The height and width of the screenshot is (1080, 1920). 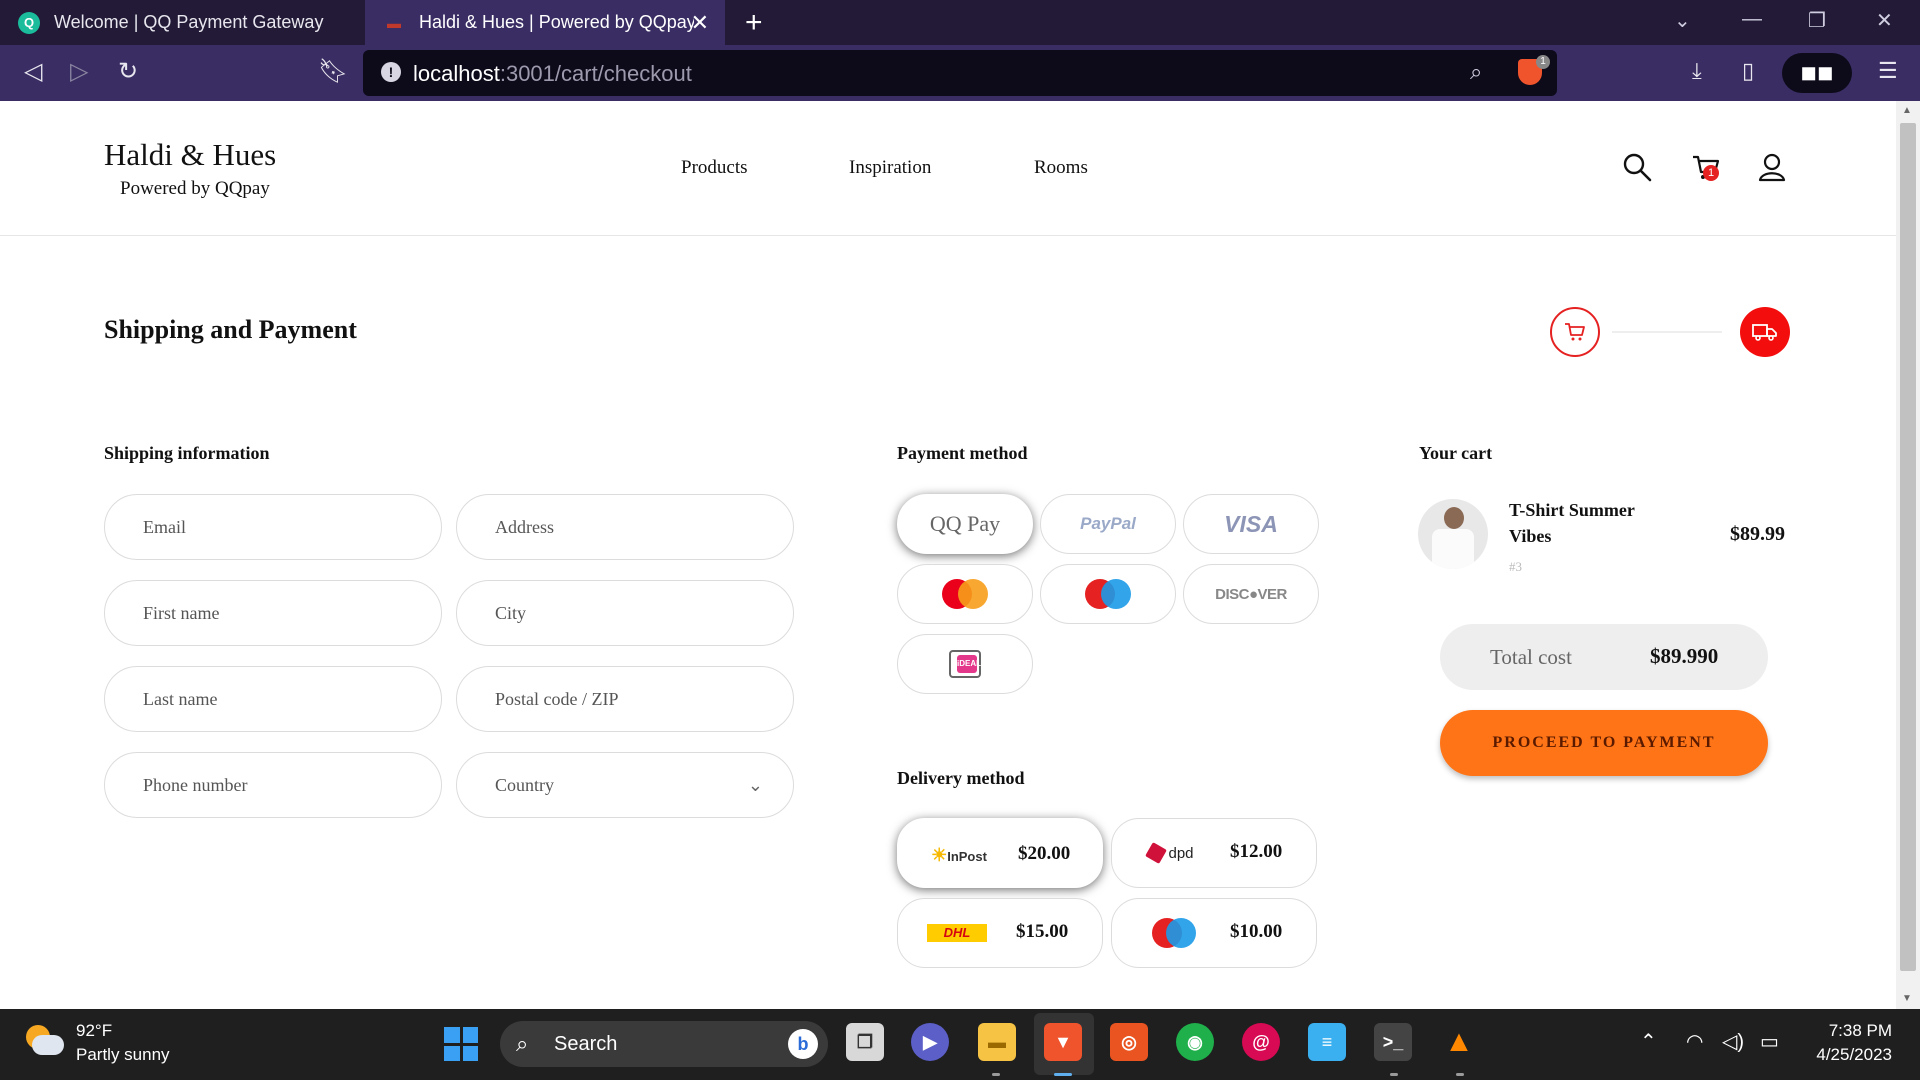 What do you see at coordinates (273, 785) in the screenshot?
I see `phone-field: Phone number` at bounding box center [273, 785].